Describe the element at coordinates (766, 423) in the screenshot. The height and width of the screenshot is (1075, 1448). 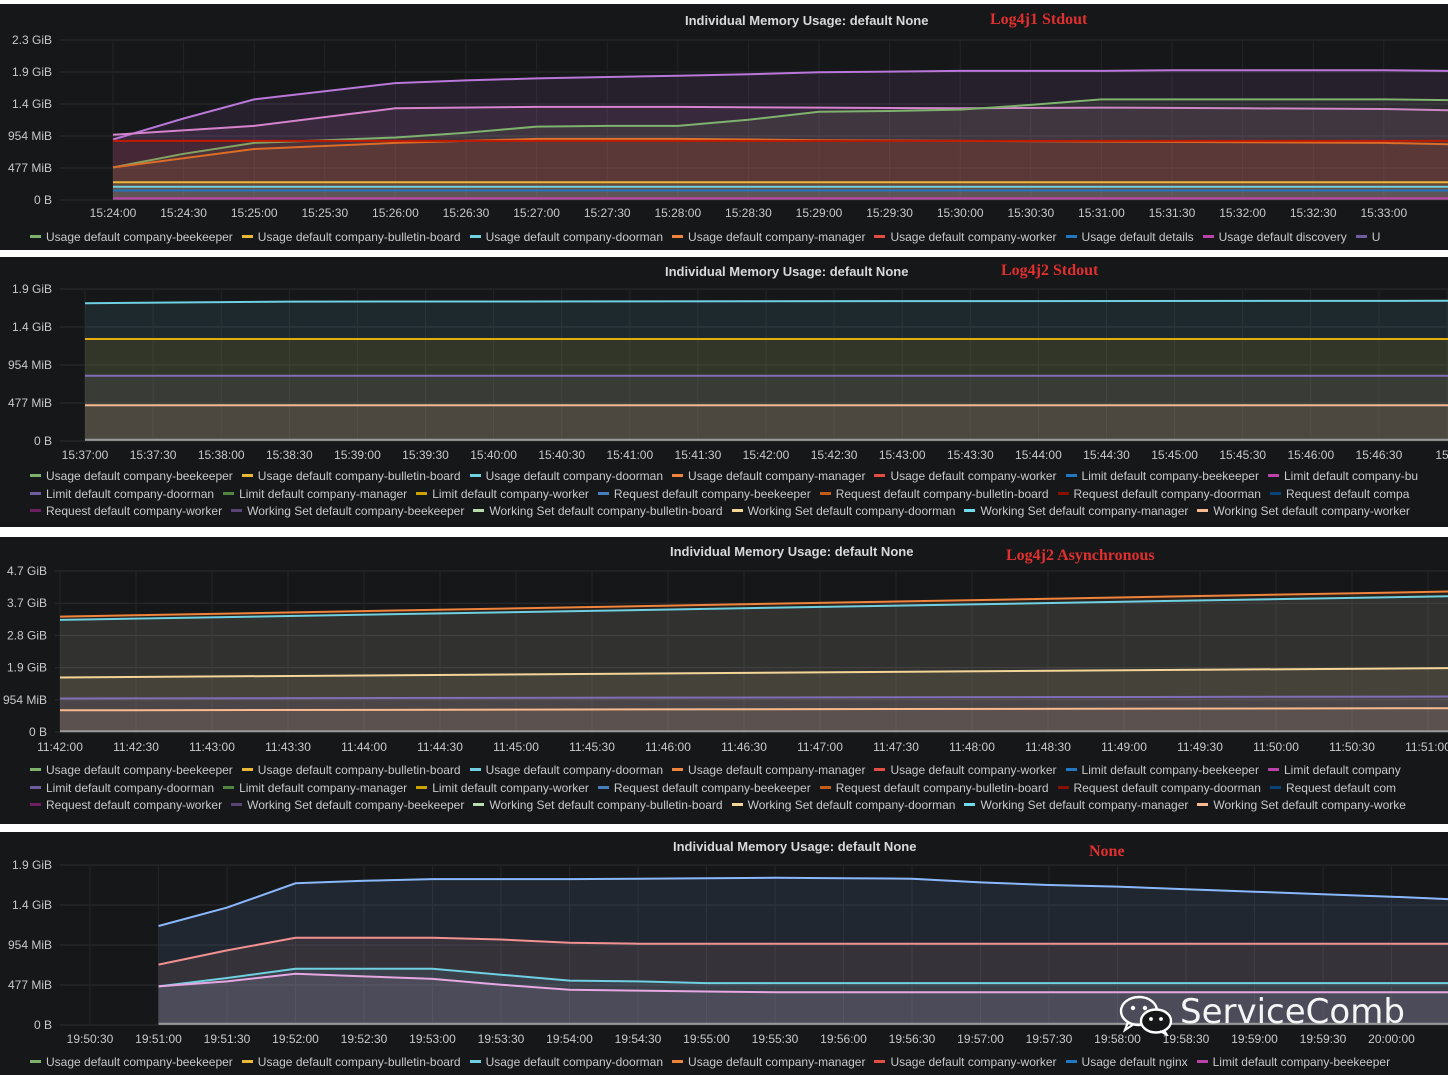
I see `series-area` at that location.